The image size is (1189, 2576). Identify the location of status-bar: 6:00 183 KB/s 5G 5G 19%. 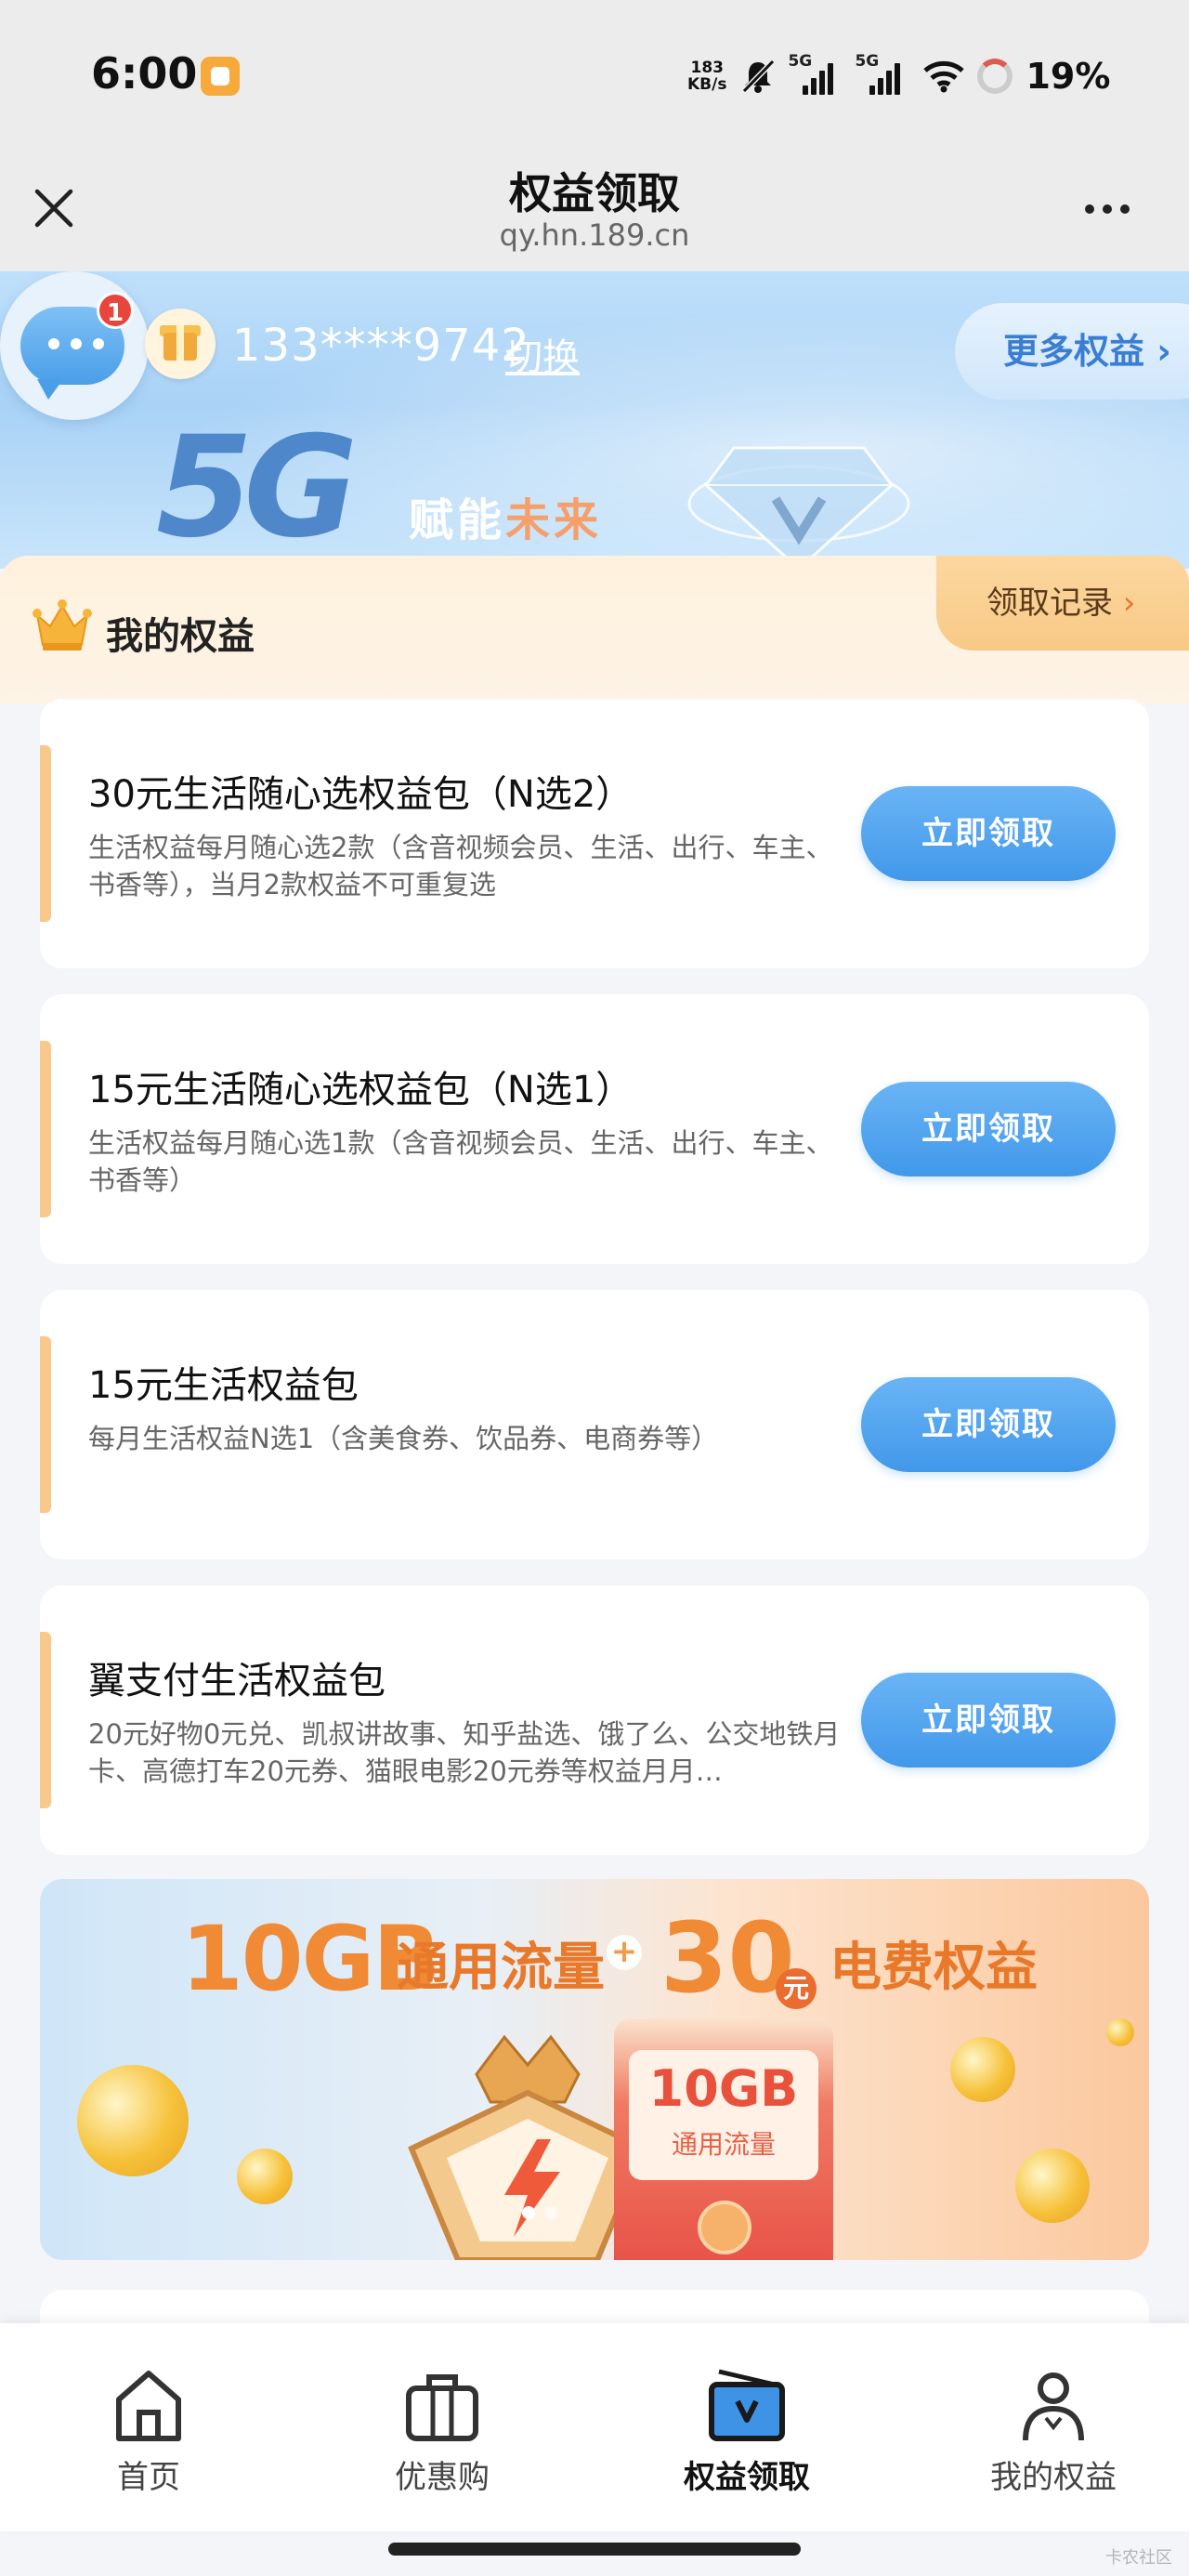
(594, 74).